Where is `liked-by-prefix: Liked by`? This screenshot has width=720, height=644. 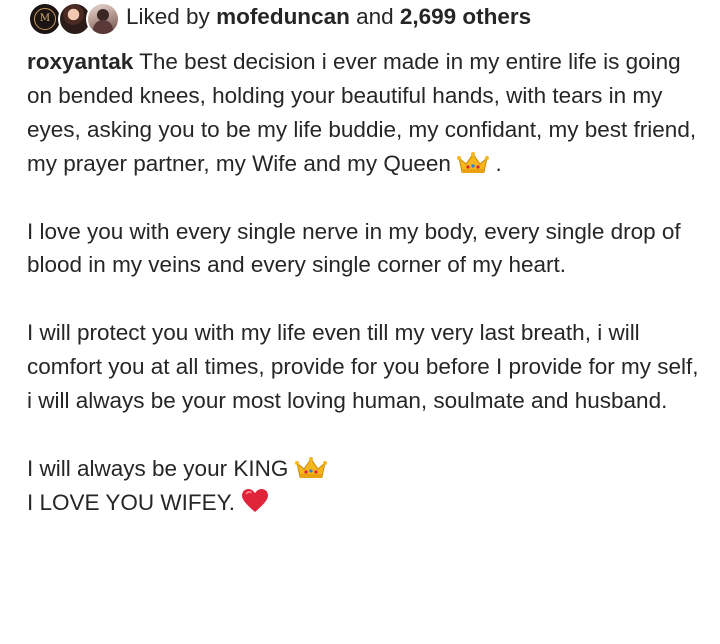
liked-by-prefix: Liked by is located at coordinates (171, 16).